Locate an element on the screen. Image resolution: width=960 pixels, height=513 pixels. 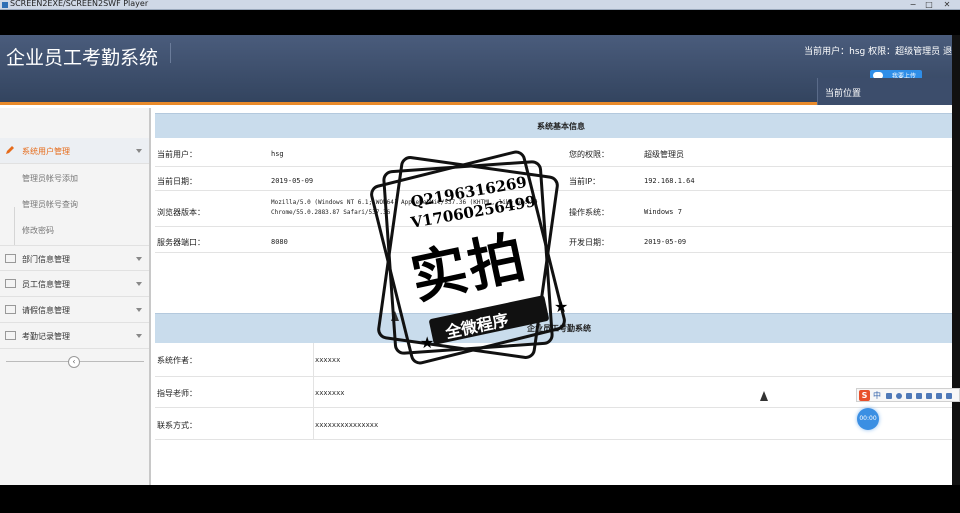
maximize-button: □ is located at coordinates (929, 4).